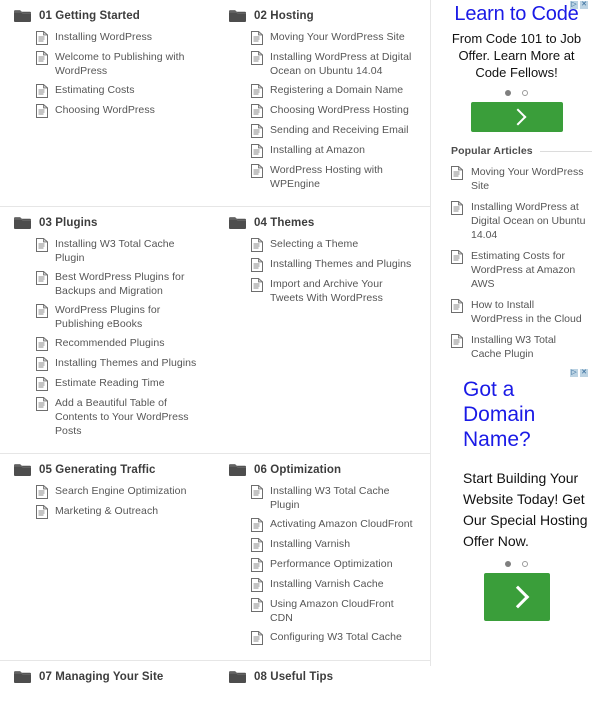 This screenshot has height=701, width=600. Describe the element at coordinates (215, 680) in the screenshot. I see `sitemap-row: 07 Managing Your Site 08 Useful Tips` at that location.